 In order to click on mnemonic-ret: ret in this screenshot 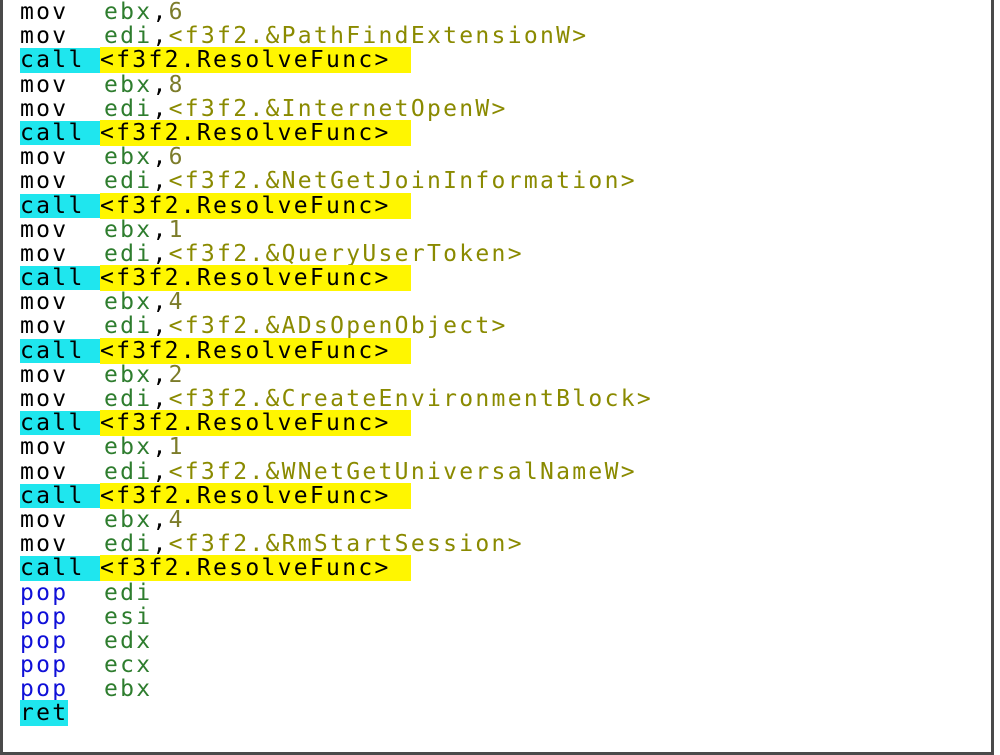, I will do `click(44, 713)`.